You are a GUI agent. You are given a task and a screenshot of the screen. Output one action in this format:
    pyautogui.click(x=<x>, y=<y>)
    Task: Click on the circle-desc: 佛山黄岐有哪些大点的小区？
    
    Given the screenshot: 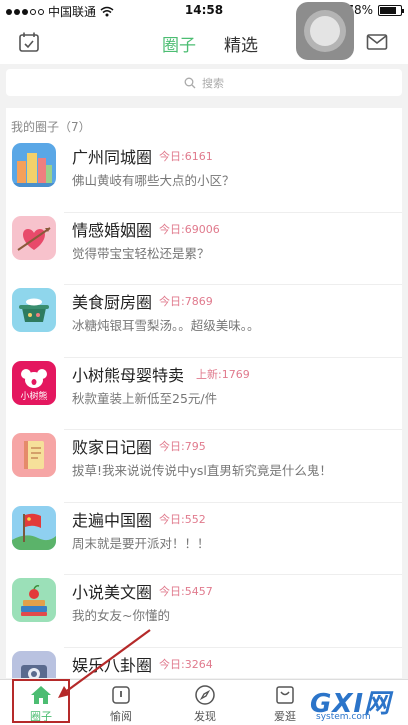 What is the action you would take?
    pyautogui.click(x=153, y=180)
    